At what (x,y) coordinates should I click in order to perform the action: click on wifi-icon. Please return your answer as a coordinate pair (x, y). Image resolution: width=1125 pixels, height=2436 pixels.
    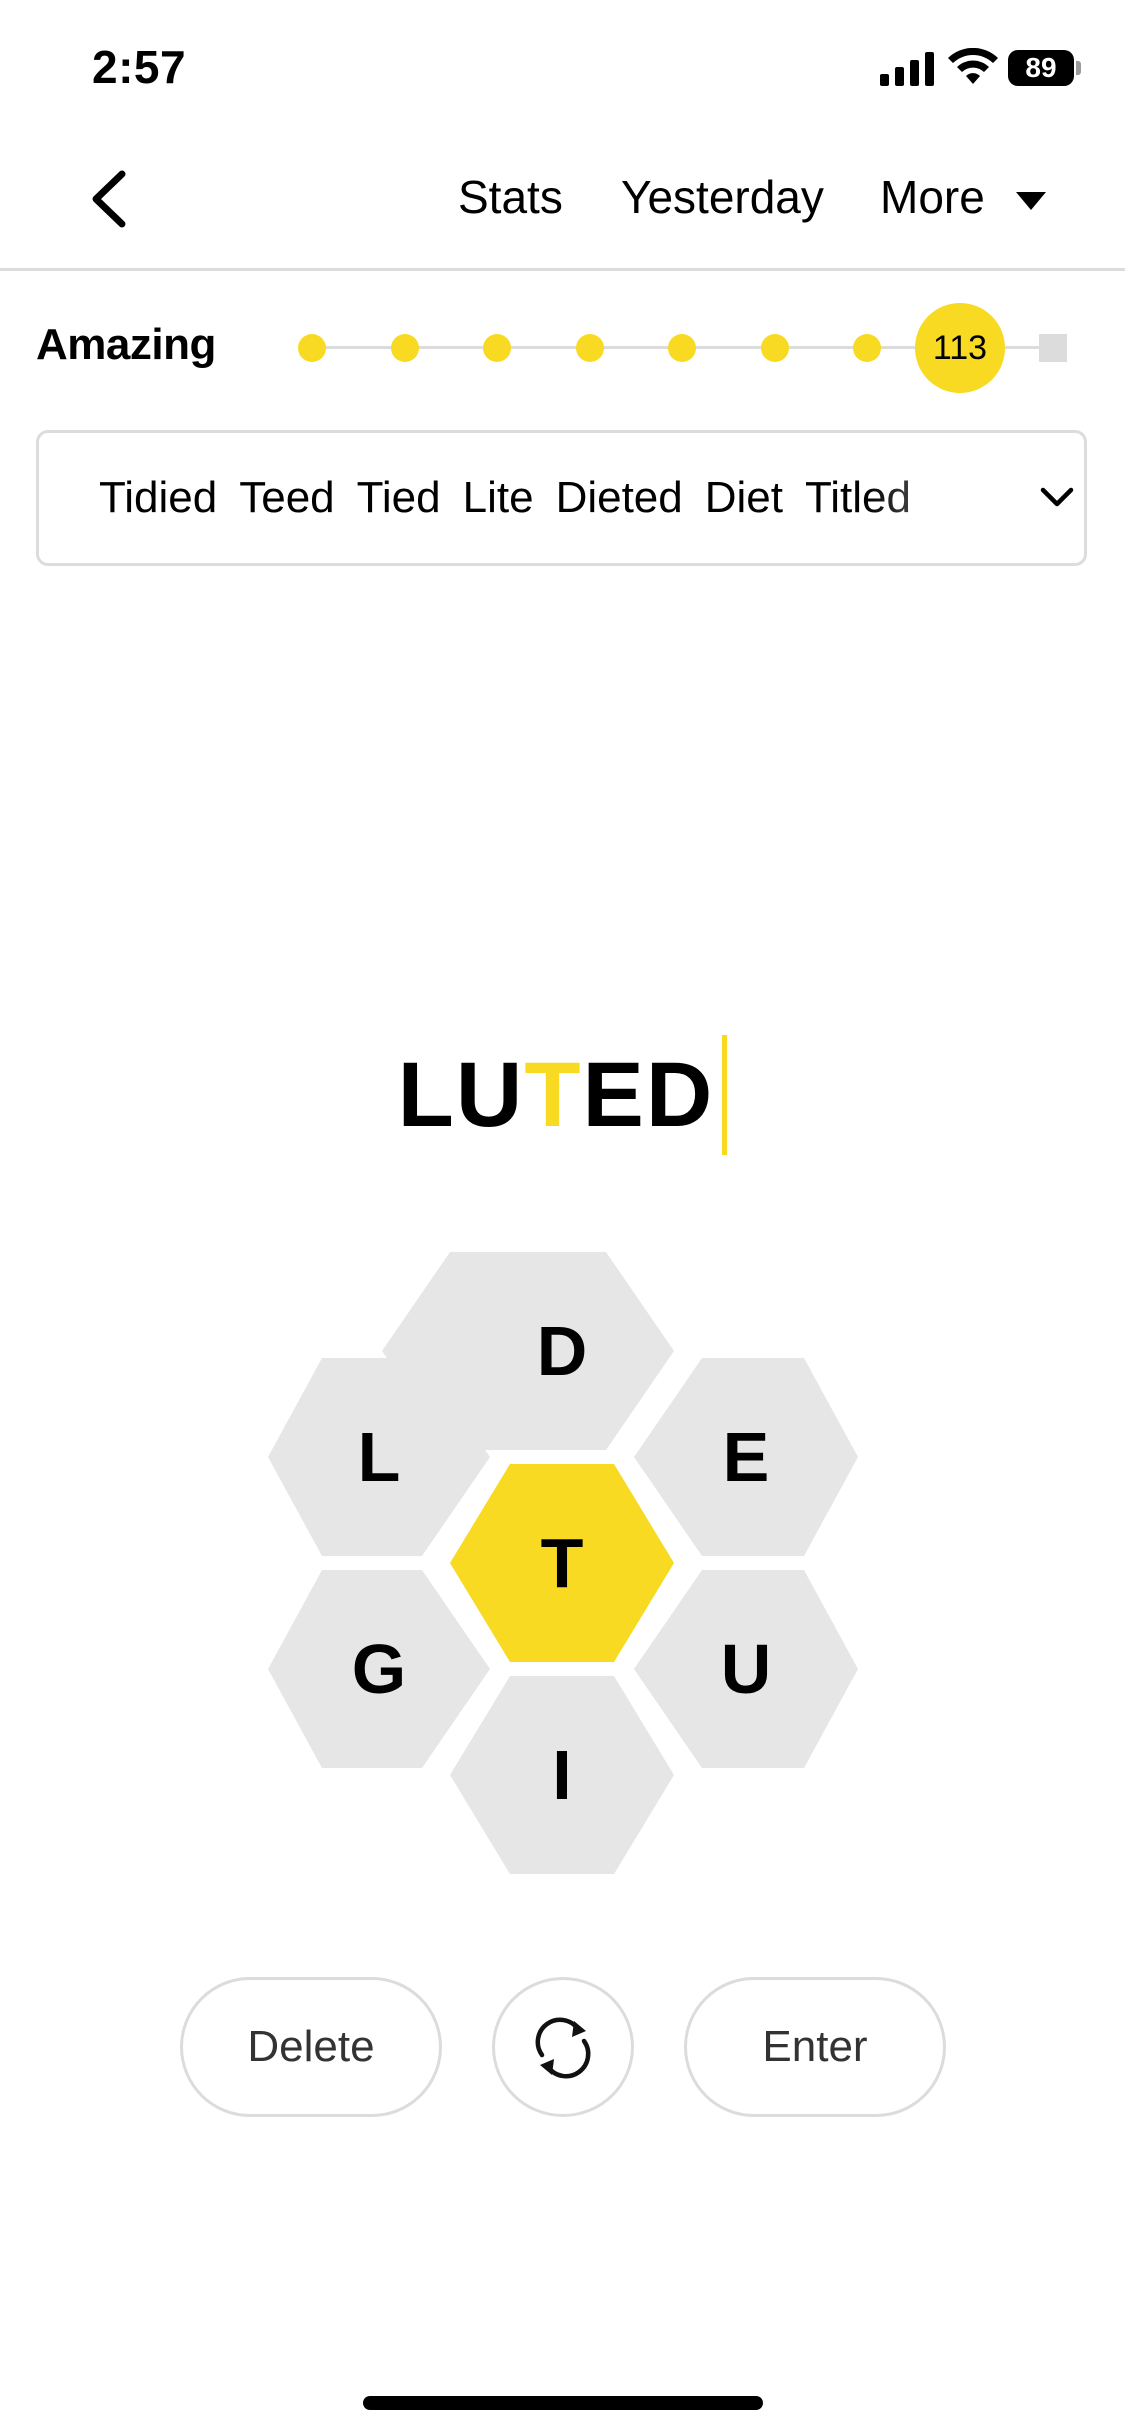
    Looking at the image, I should click on (973, 66).